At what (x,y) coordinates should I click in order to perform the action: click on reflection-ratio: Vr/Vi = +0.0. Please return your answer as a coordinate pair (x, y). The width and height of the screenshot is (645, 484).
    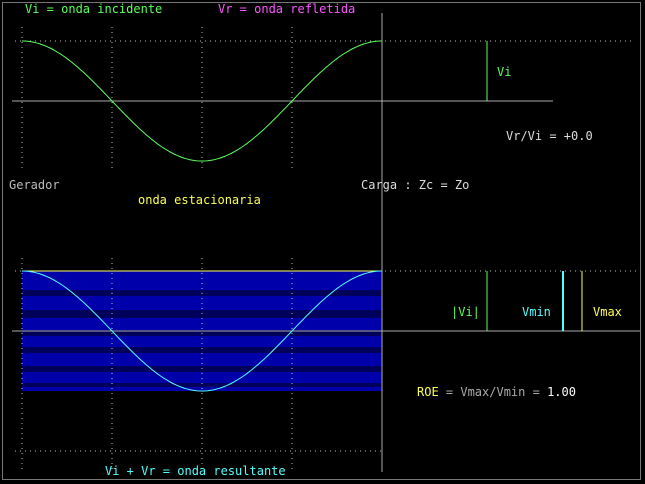
    Looking at the image, I should click on (549, 136).